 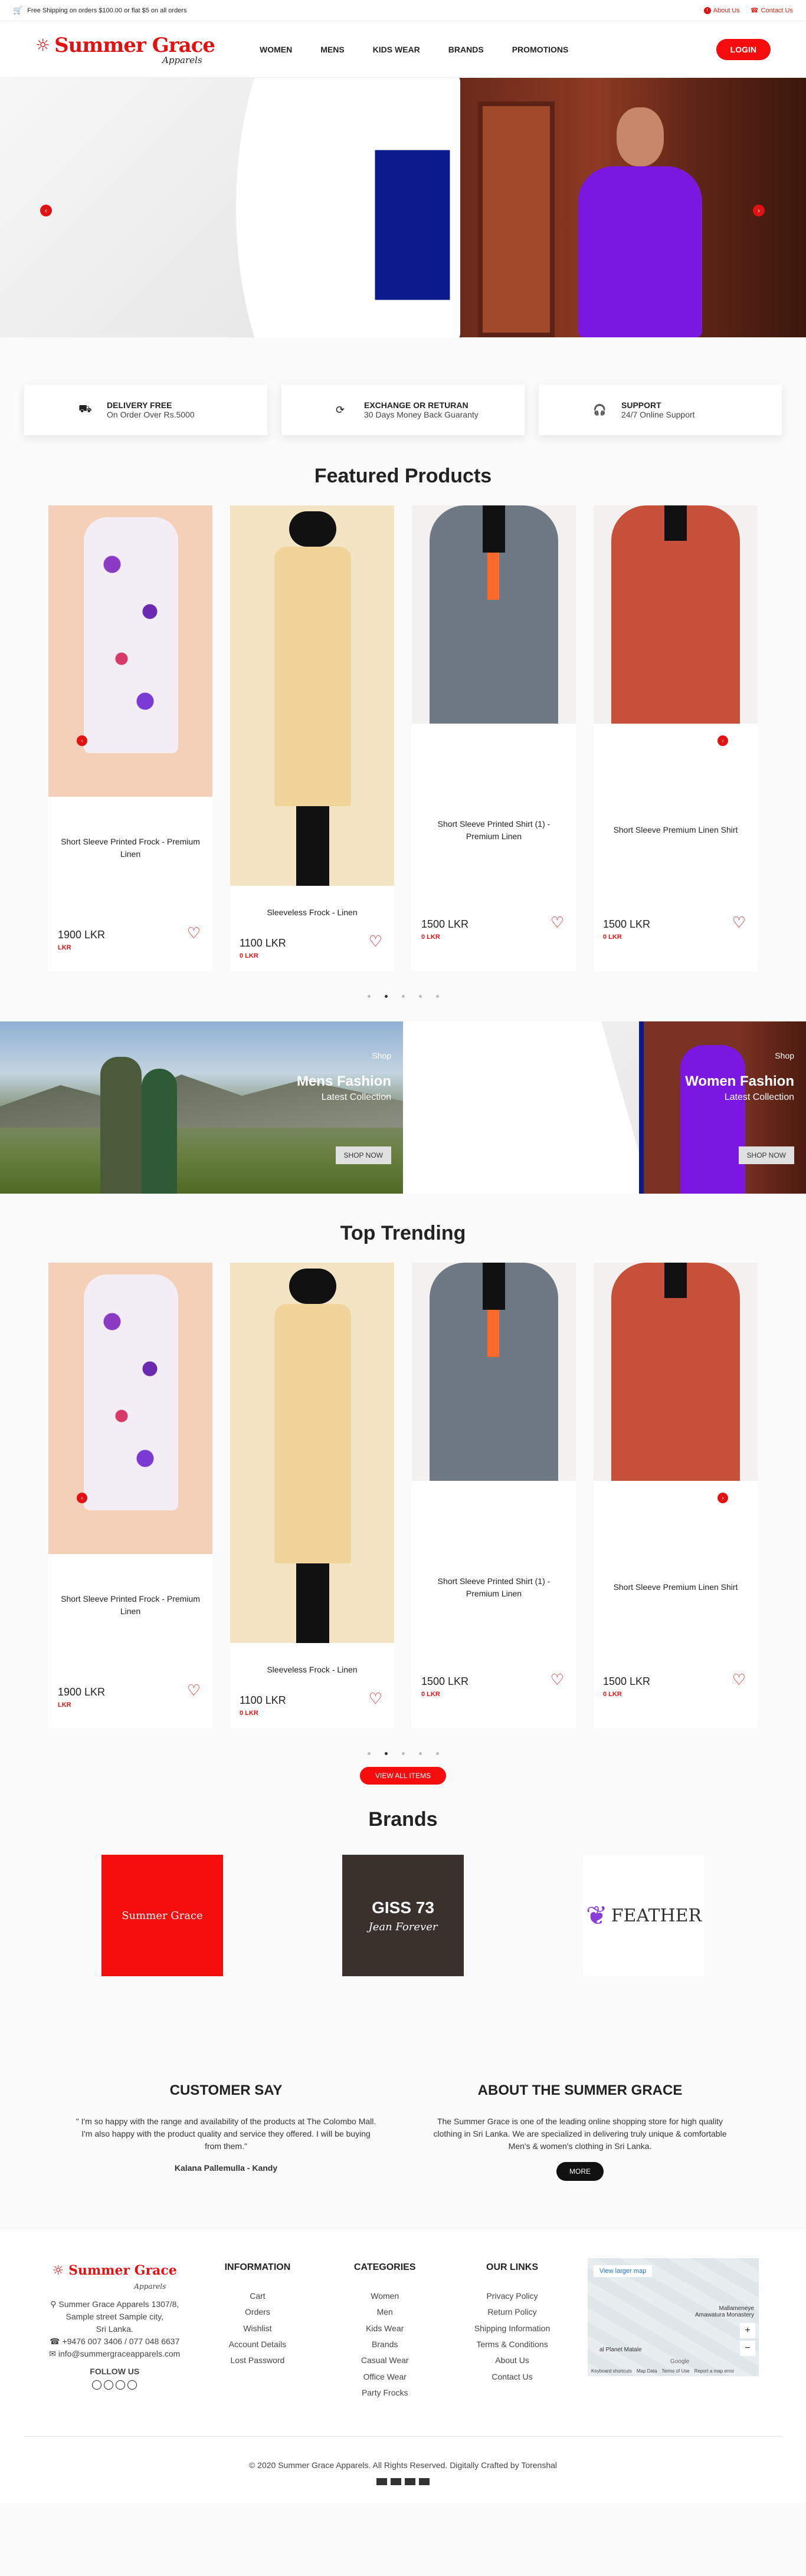 What do you see at coordinates (403, 1819) in the screenshot?
I see `brands-title: Brands` at bounding box center [403, 1819].